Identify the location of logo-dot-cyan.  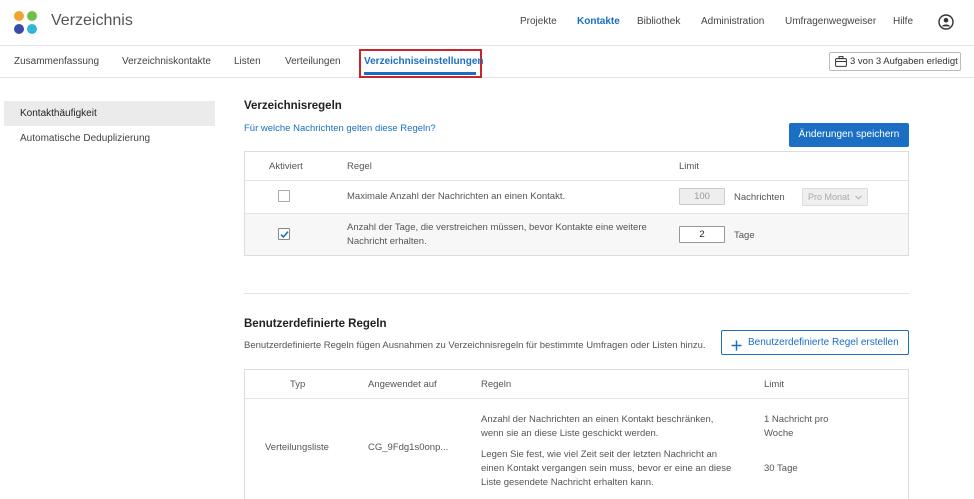
(32, 29).